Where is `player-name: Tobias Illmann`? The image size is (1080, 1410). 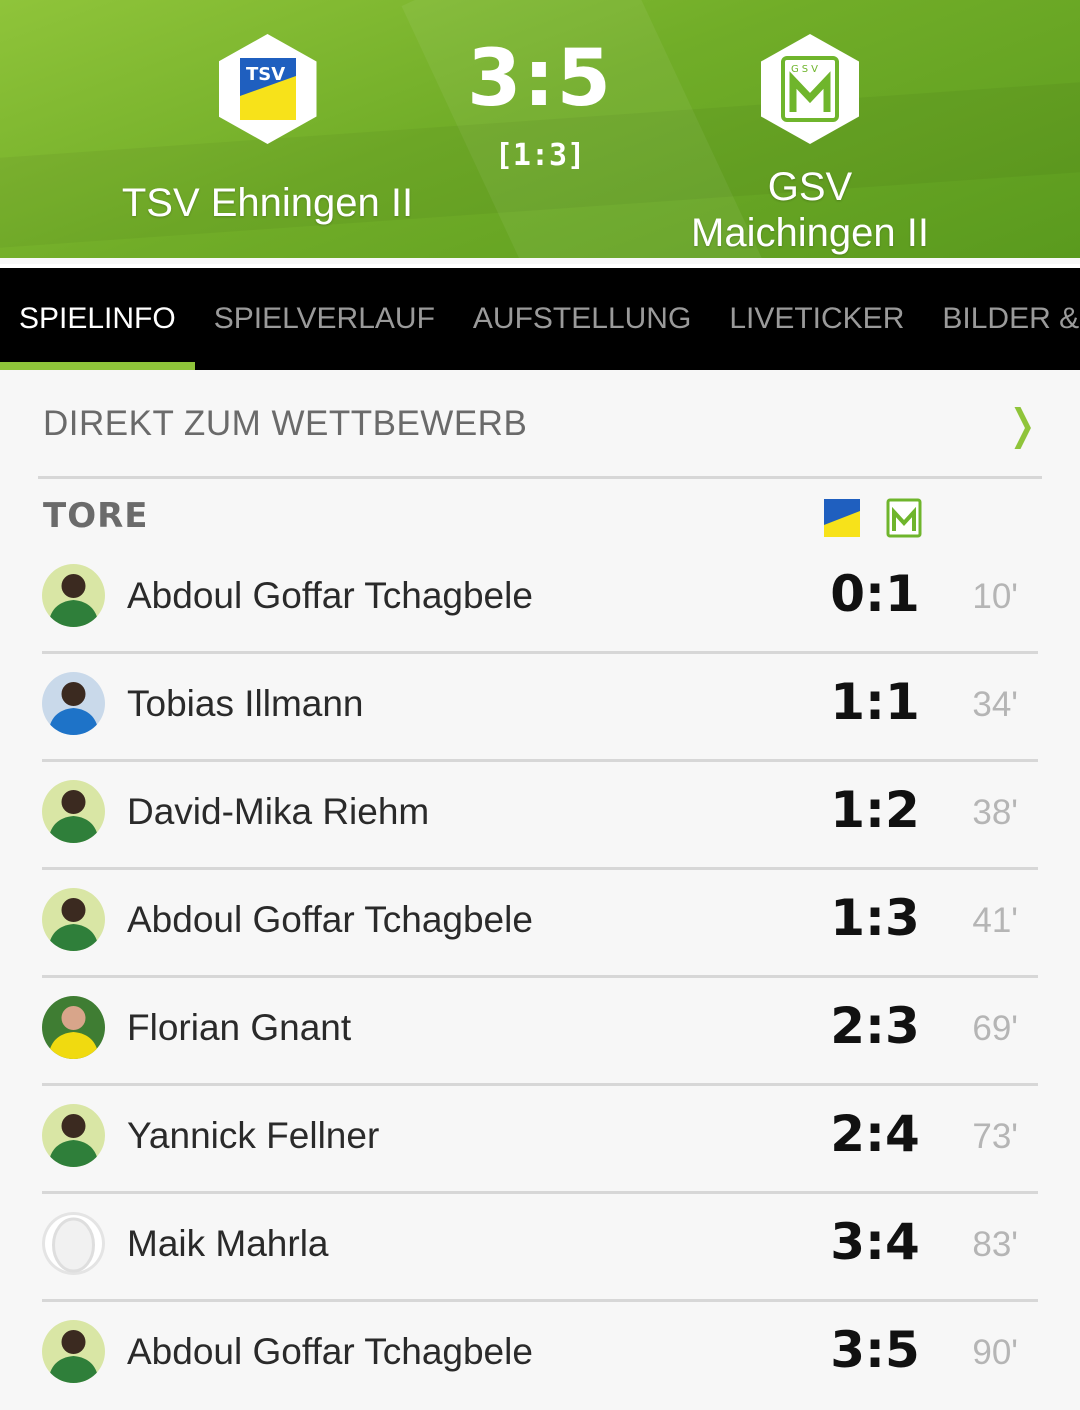
player-name: Tobias Illmann is located at coordinates (245, 703).